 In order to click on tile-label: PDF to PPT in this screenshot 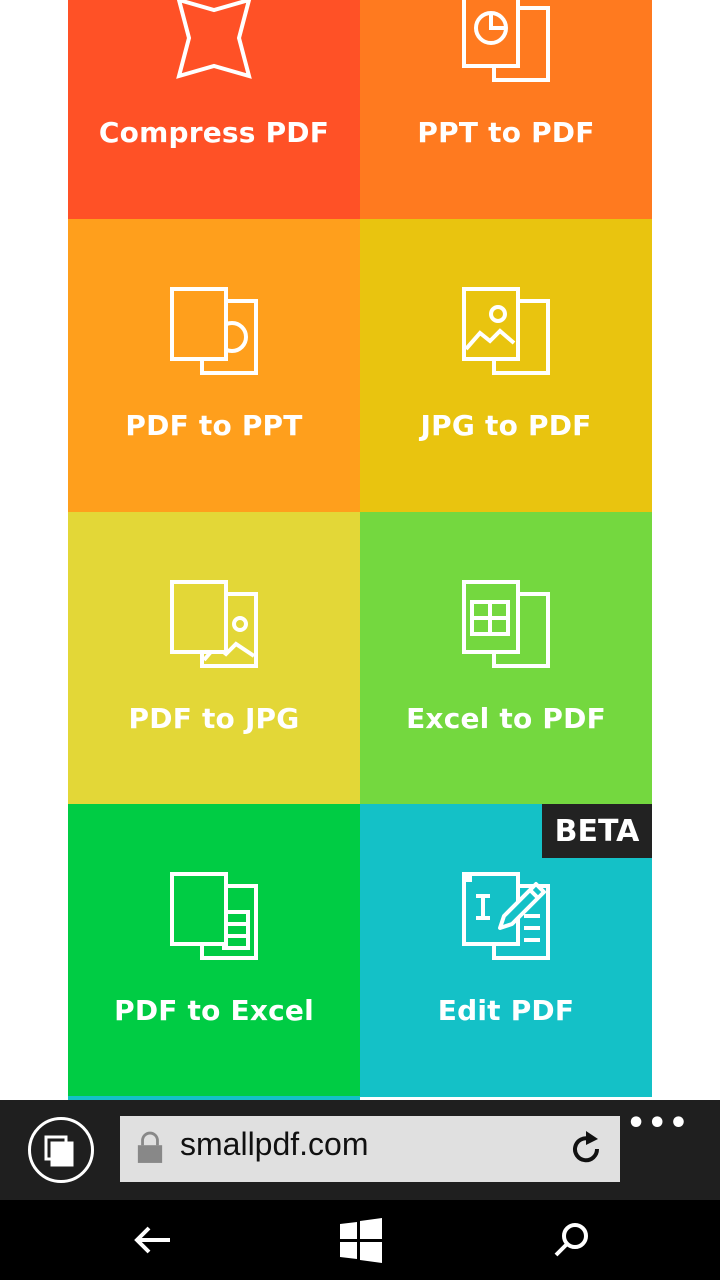, I will do `click(214, 425)`.